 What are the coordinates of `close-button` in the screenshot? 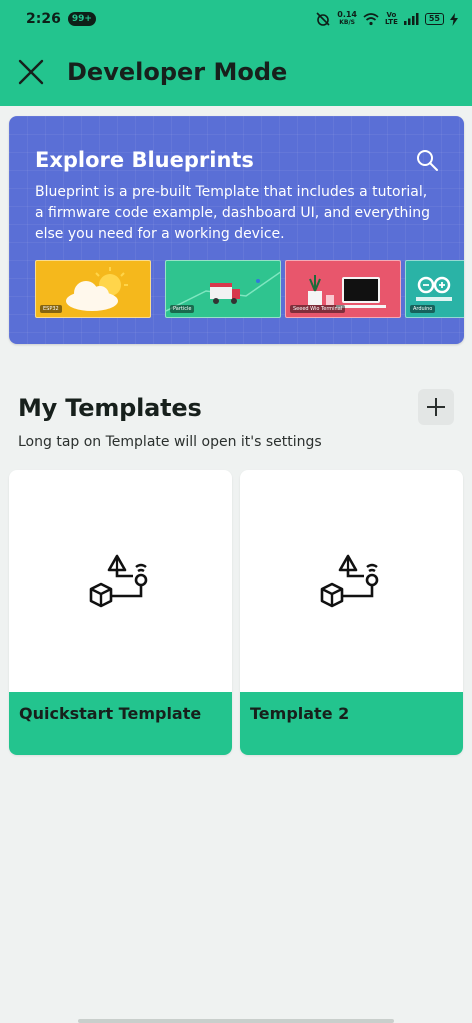 It's located at (31, 72).